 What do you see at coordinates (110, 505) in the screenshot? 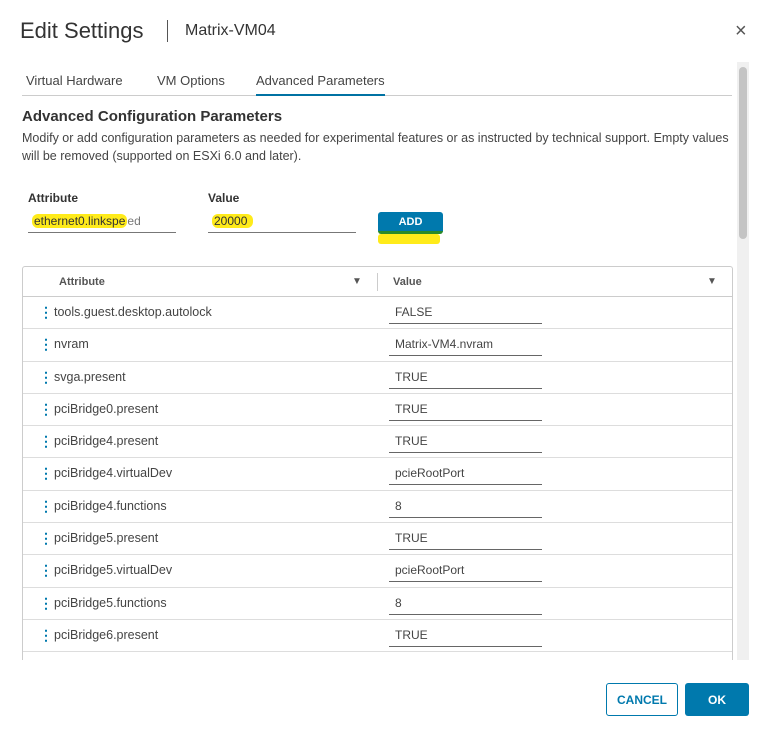
I see `row-attribute: pciBridge4.functions` at bounding box center [110, 505].